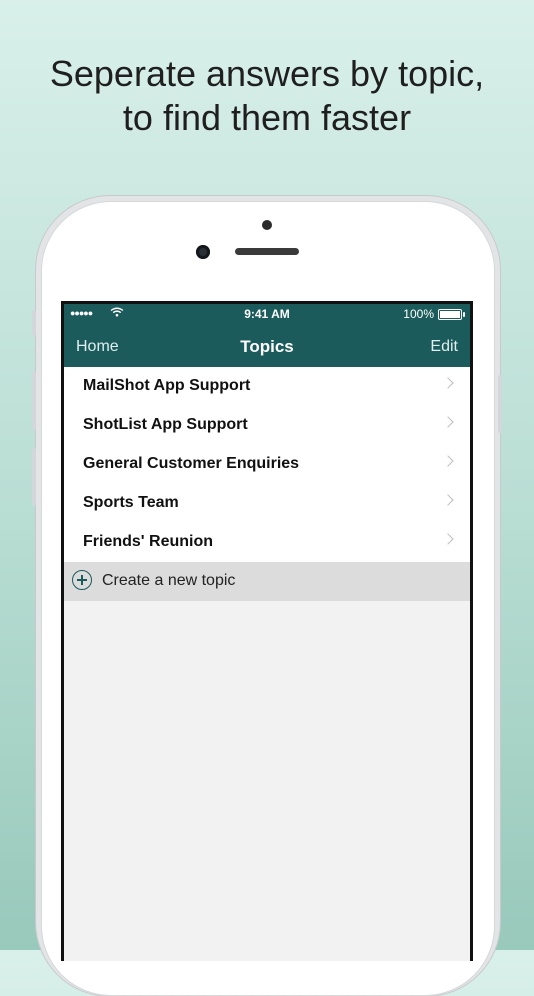 The height and width of the screenshot is (996, 534). What do you see at coordinates (148, 541) in the screenshot?
I see `topic-label: Friends' Reunion` at bounding box center [148, 541].